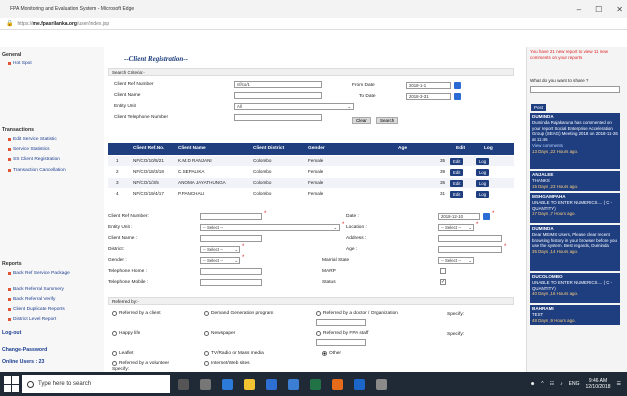 Image resolution: width=627 pixels, height=396 pixels. Describe the element at coordinates (249, 384) in the screenshot. I see `file-explorer-icon` at that location.